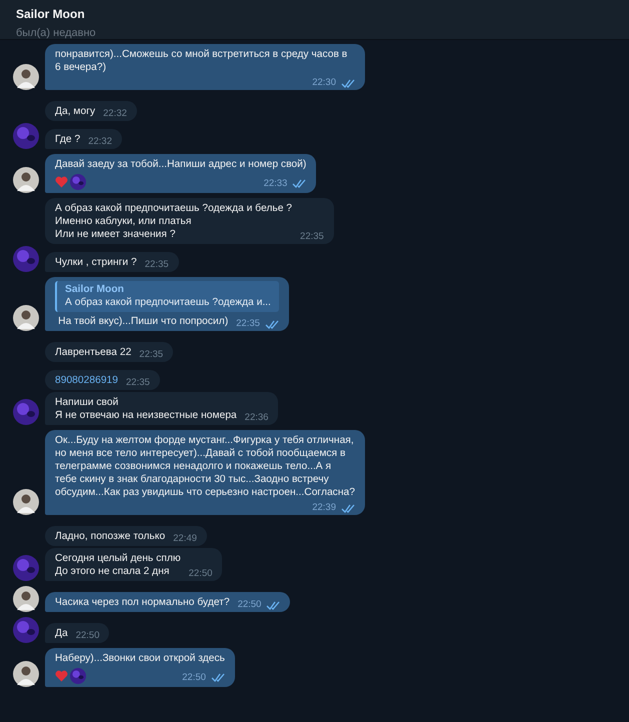 This screenshot has width=629, height=722. Describe the element at coordinates (276, 183) in the screenshot. I see `message-time: 22:33` at that location.